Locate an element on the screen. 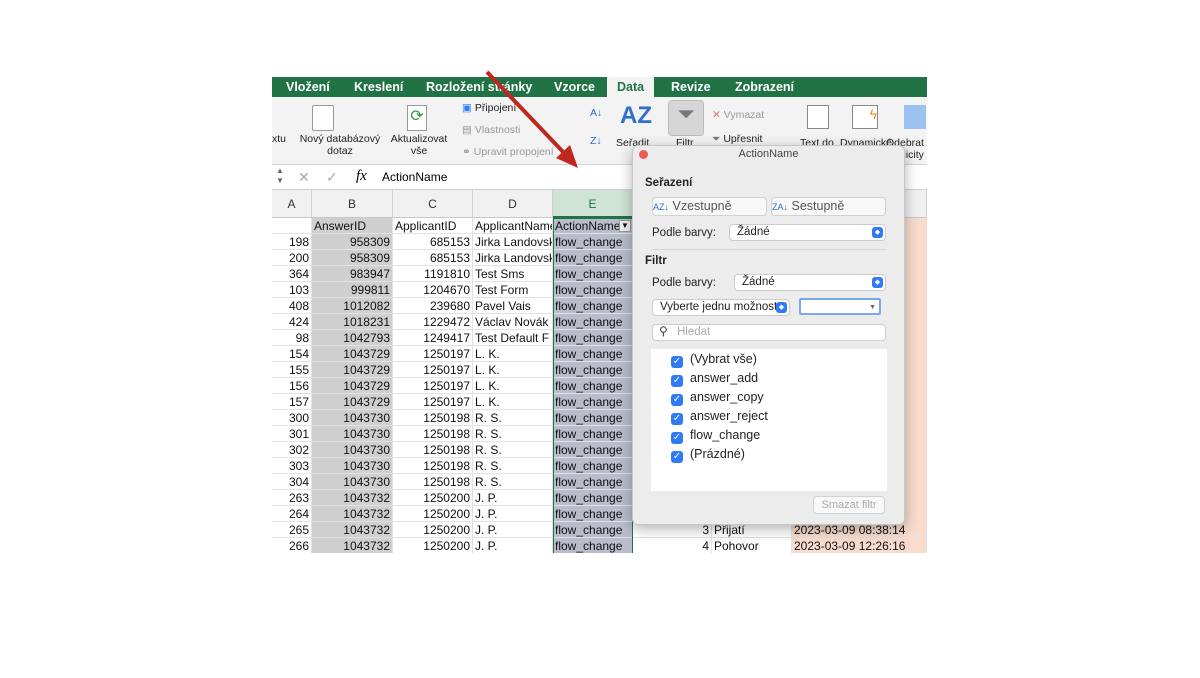 This screenshot has width=1200, height=678. sort-by-color-label: Podle barvy: is located at coordinates (684, 233).